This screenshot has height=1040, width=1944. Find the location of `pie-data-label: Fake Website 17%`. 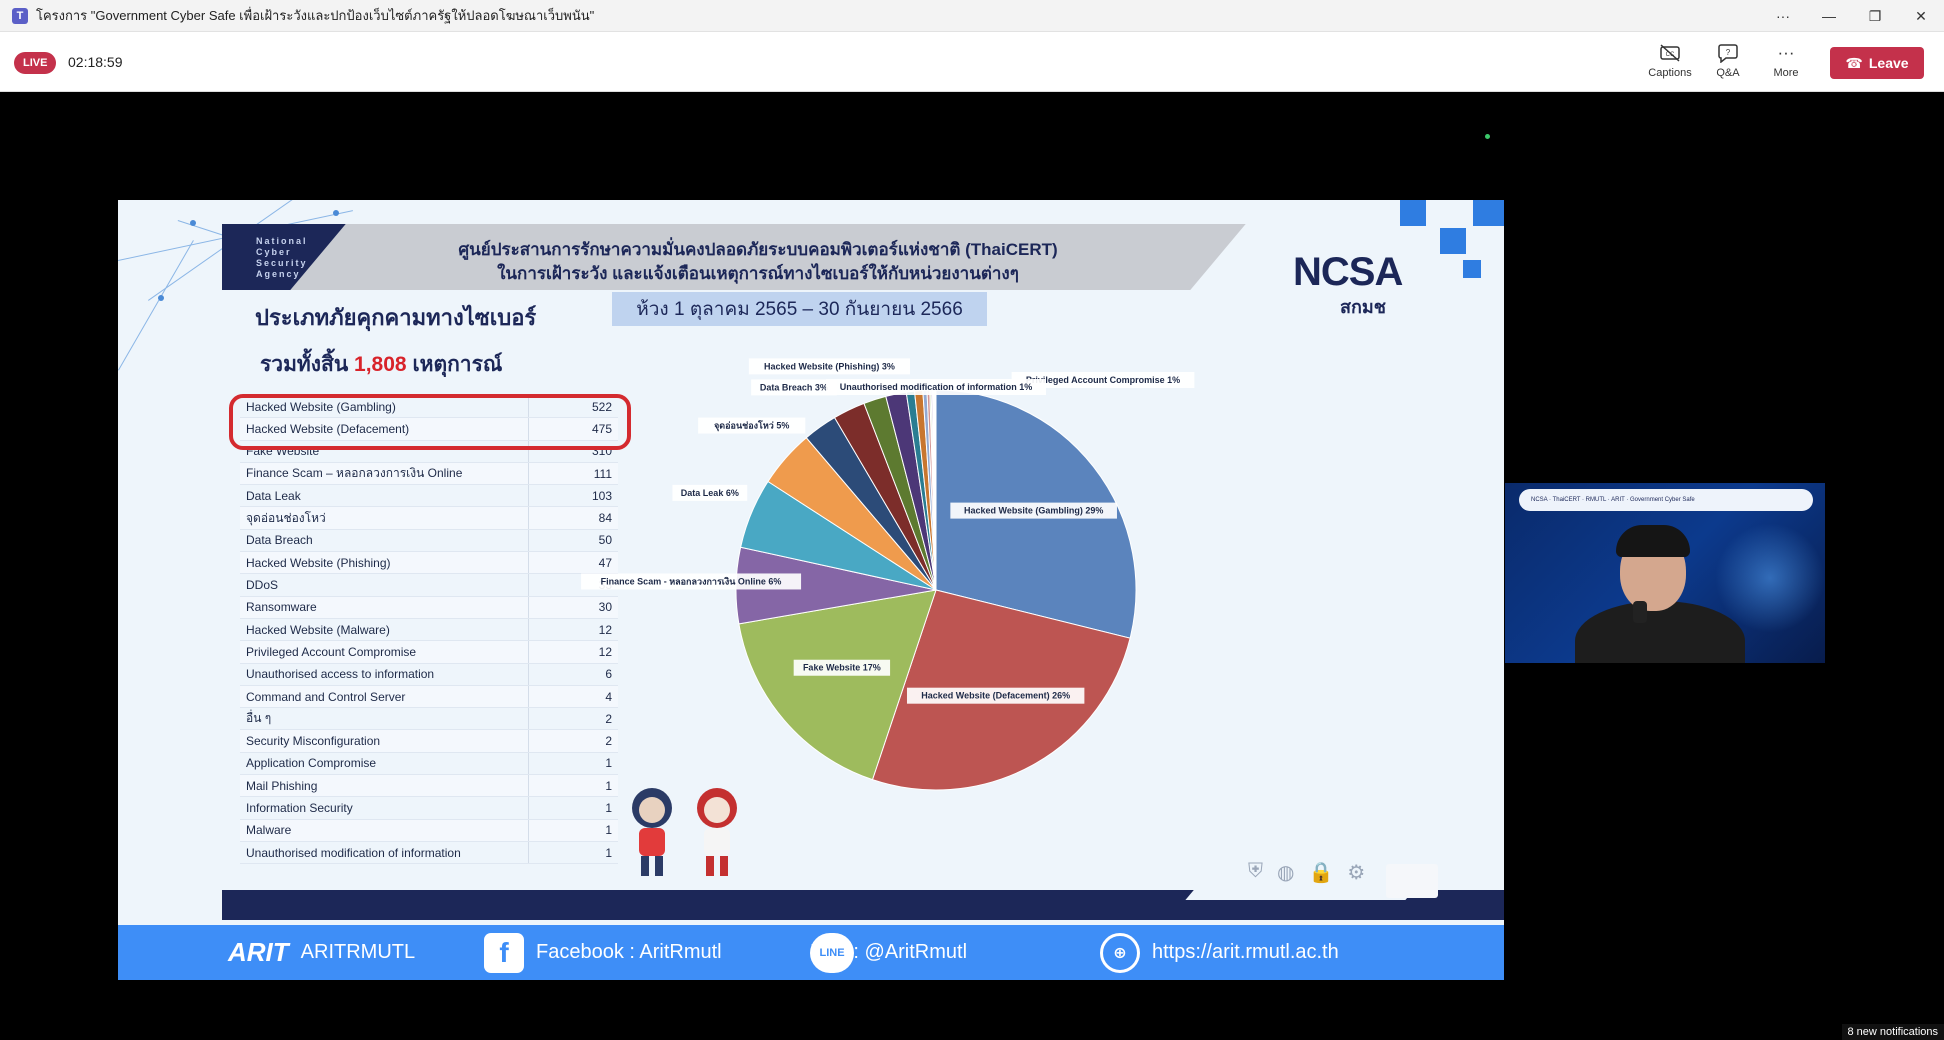

pie-data-label: Fake Website 17% is located at coordinates (842, 667).